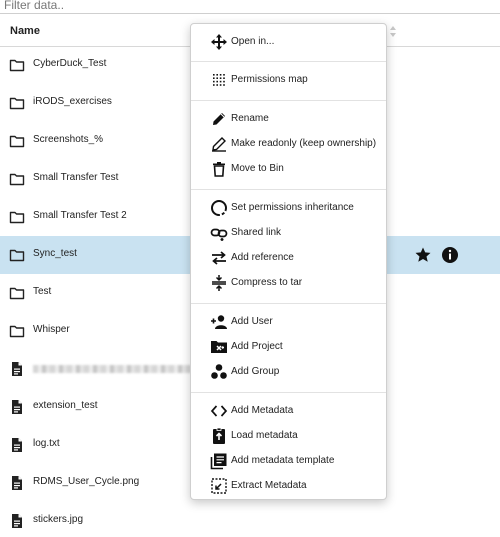 This screenshot has height=537, width=500. I want to click on menu-item-label: Add reference, so click(262, 257).